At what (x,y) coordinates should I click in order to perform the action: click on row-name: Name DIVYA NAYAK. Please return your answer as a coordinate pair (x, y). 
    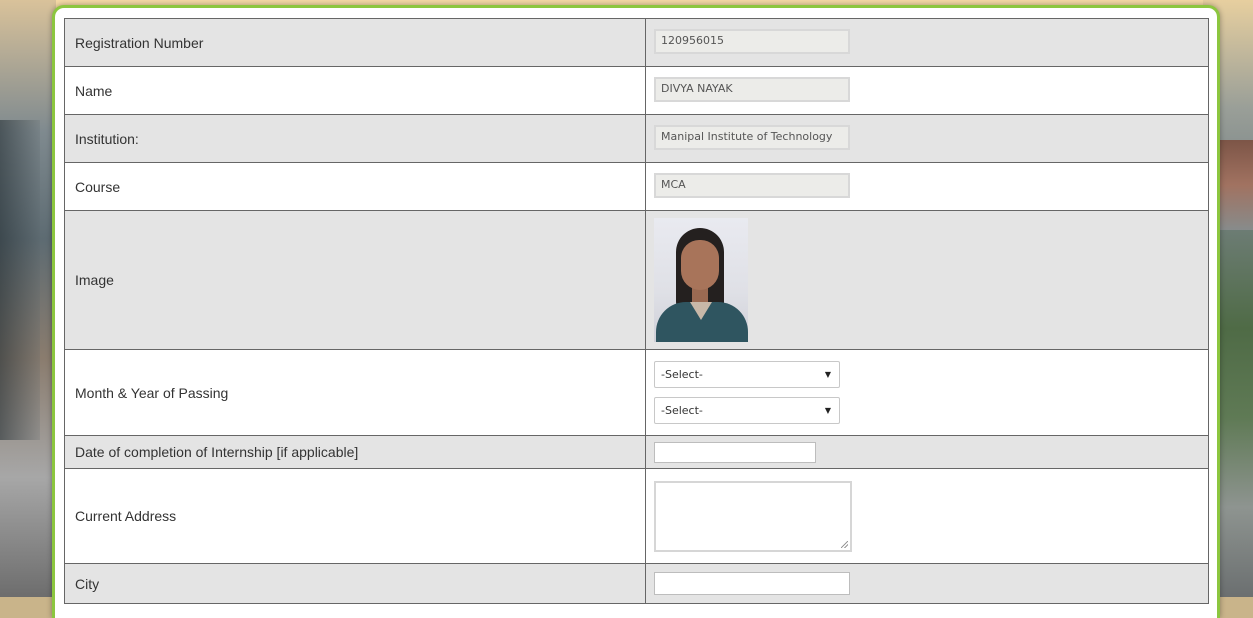
    Looking at the image, I should click on (636, 90).